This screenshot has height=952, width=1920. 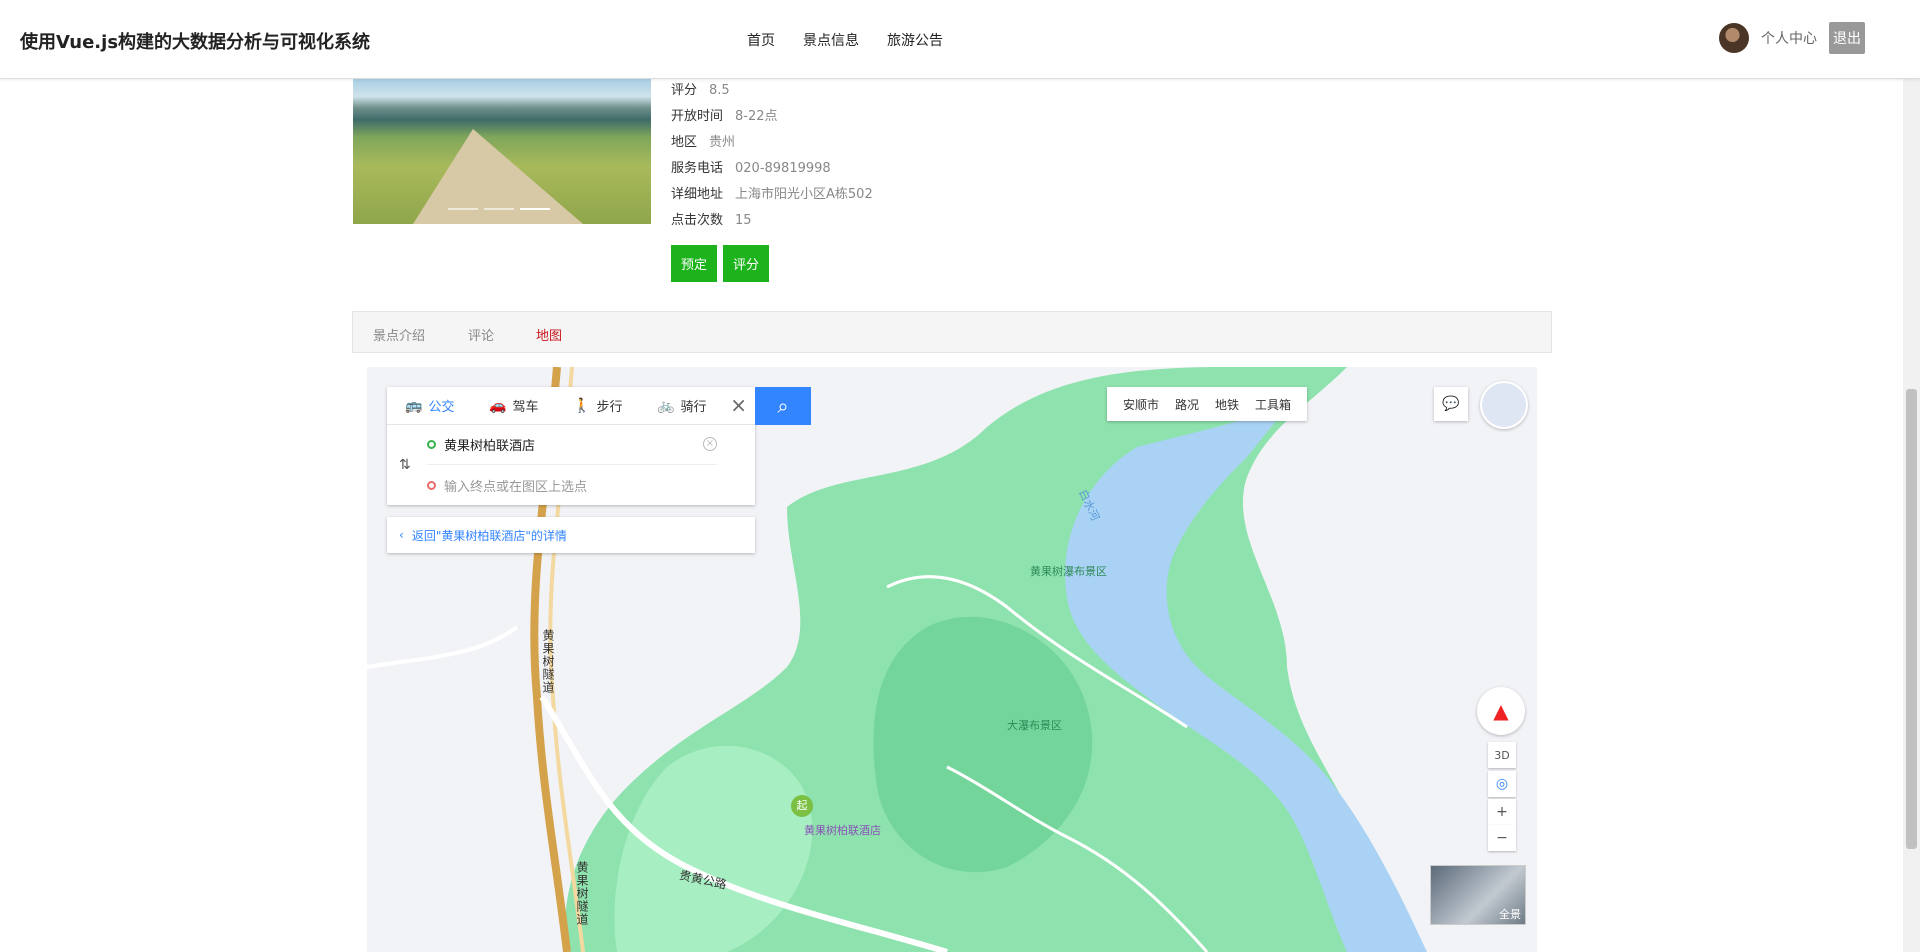 I want to click on start-field: 黄果树柏联酒店 ×, so click(x=572, y=445).